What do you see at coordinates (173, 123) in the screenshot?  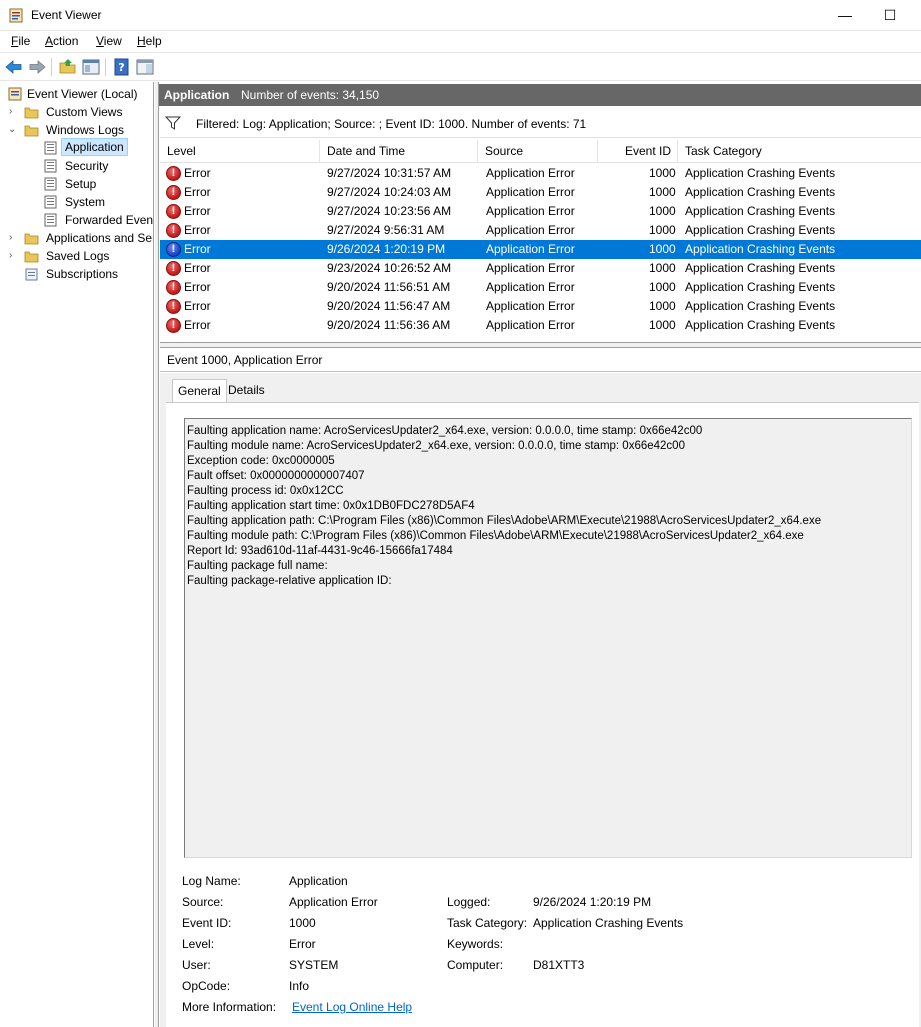 I see `filter-icon` at bounding box center [173, 123].